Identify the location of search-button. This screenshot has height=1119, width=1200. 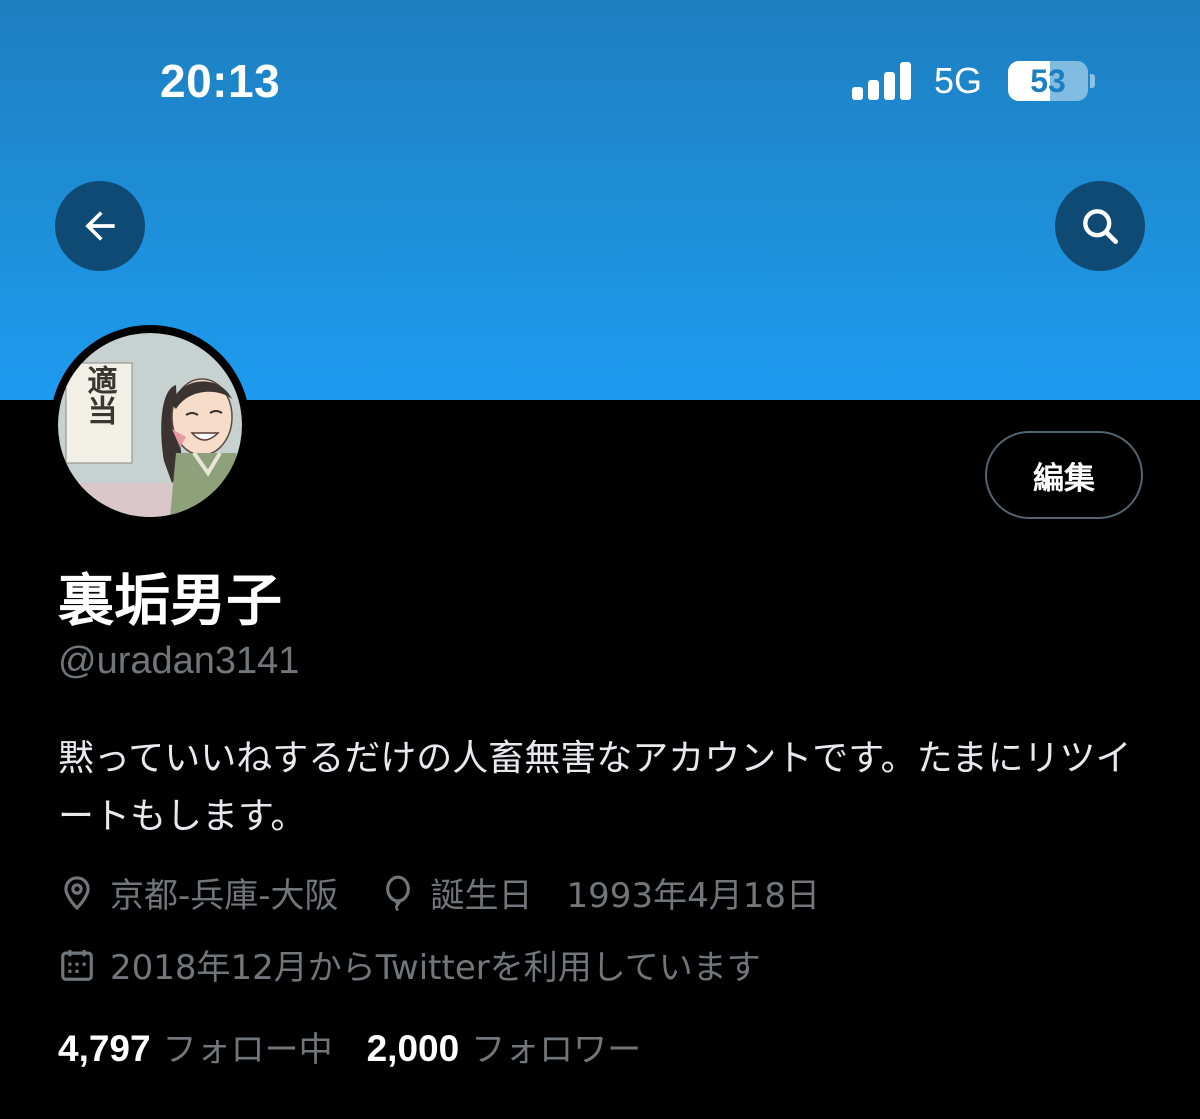
(1100, 226).